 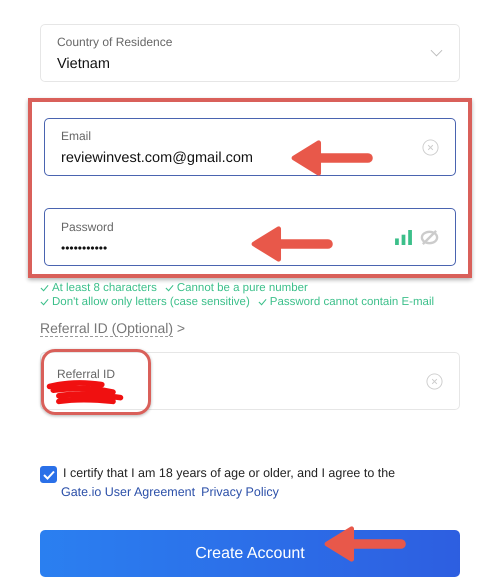 What do you see at coordinates (250, 147) in the screenshot?
I see `email-field: Email reviewinvest.com@gmail.com` at bounding box center [250, 147].